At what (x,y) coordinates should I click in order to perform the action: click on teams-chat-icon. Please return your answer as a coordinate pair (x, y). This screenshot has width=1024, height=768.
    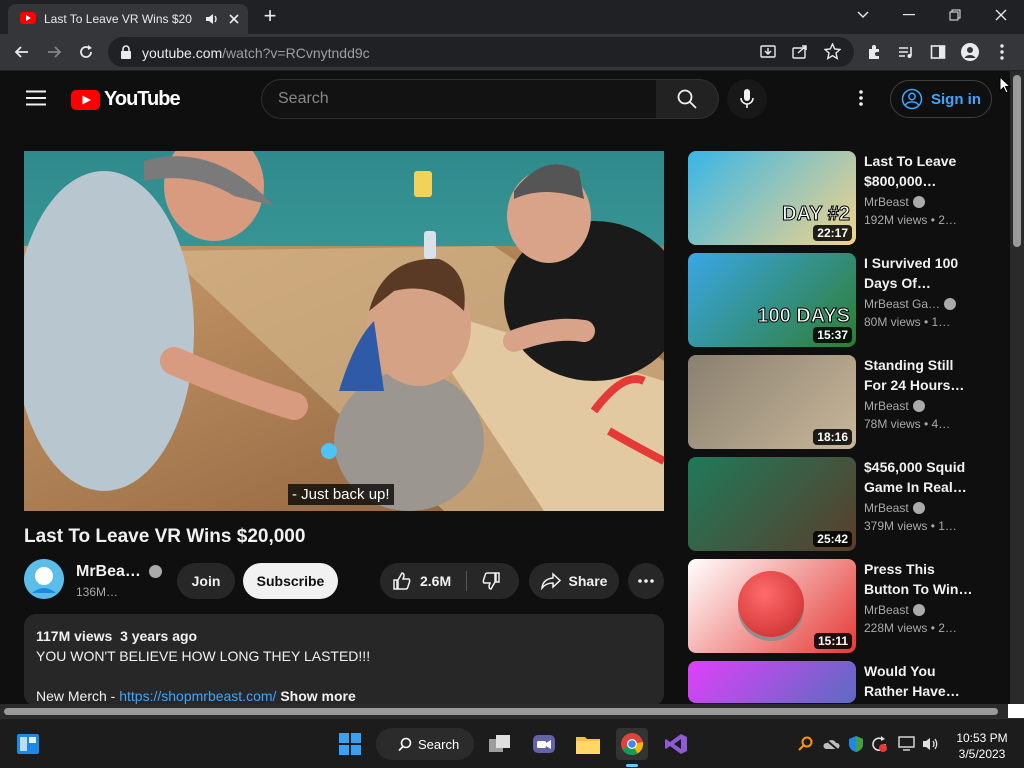
    Looking at the image, I should click on (544, 744).